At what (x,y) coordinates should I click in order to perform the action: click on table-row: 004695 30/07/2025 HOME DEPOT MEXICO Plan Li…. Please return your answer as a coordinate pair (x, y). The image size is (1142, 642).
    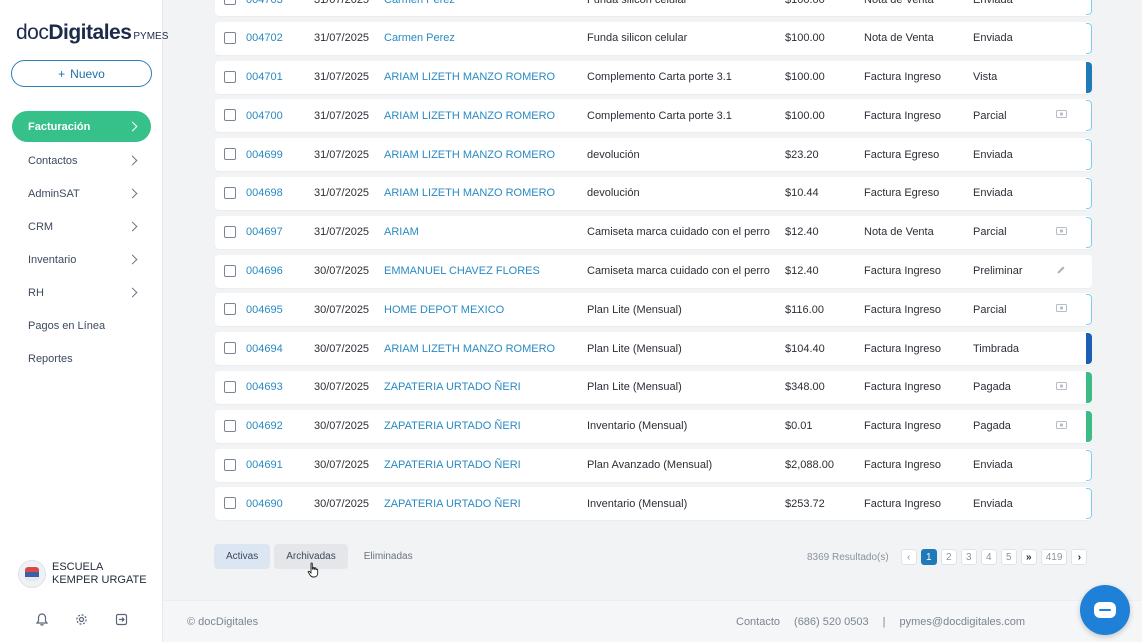
    Looking at the image, I should click on (653, 310).